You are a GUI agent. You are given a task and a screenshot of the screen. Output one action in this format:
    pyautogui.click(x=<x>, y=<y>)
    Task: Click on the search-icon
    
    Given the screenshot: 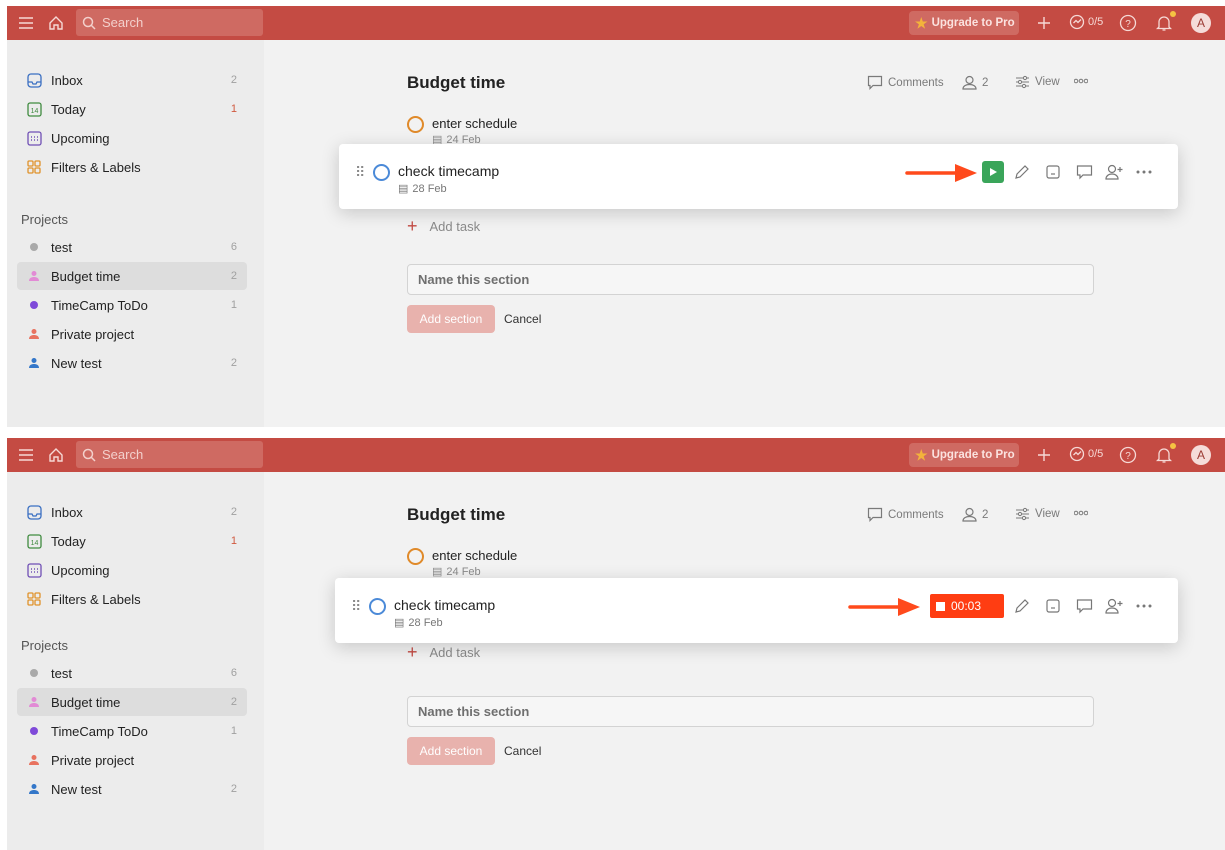 What is the action you would take?
    pyautogui.click(x=89, y=455)
    